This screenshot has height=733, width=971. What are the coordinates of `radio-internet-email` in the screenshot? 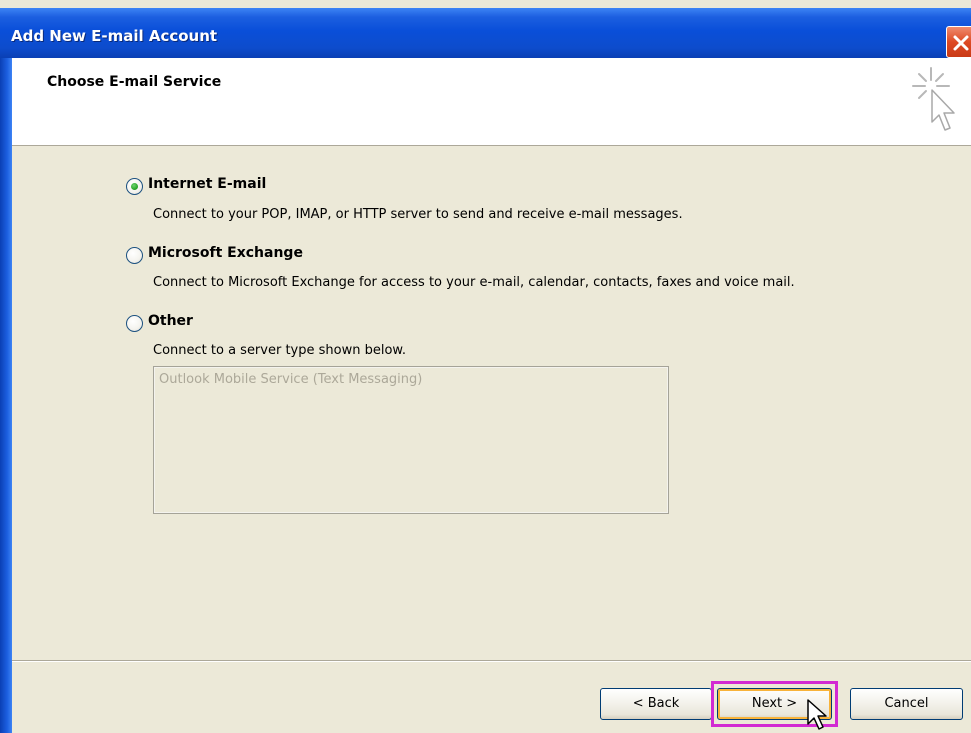 It's located at (134, 186).